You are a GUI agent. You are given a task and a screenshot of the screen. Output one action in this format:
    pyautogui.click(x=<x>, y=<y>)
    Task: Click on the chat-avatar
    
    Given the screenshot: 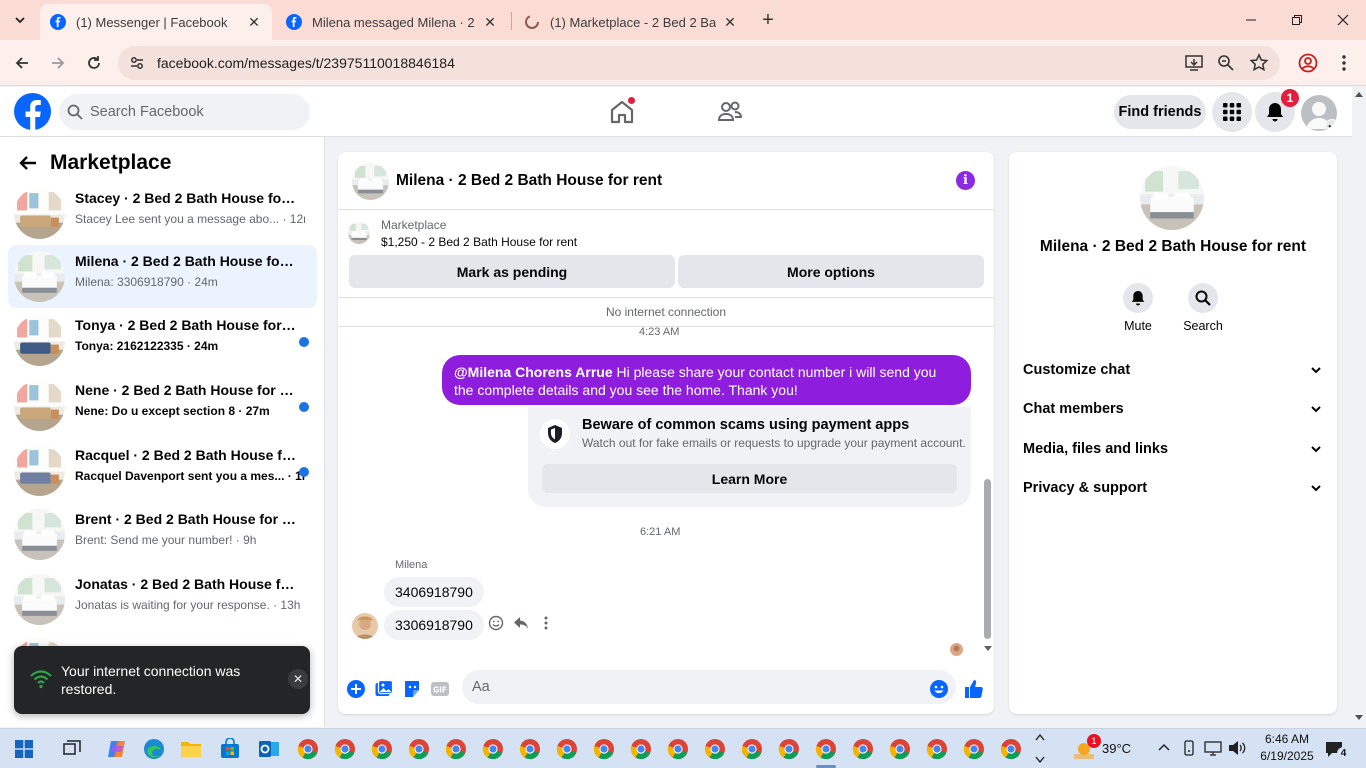 What is the action you would take?
    pyautogui.click(x=370, y=181)
    